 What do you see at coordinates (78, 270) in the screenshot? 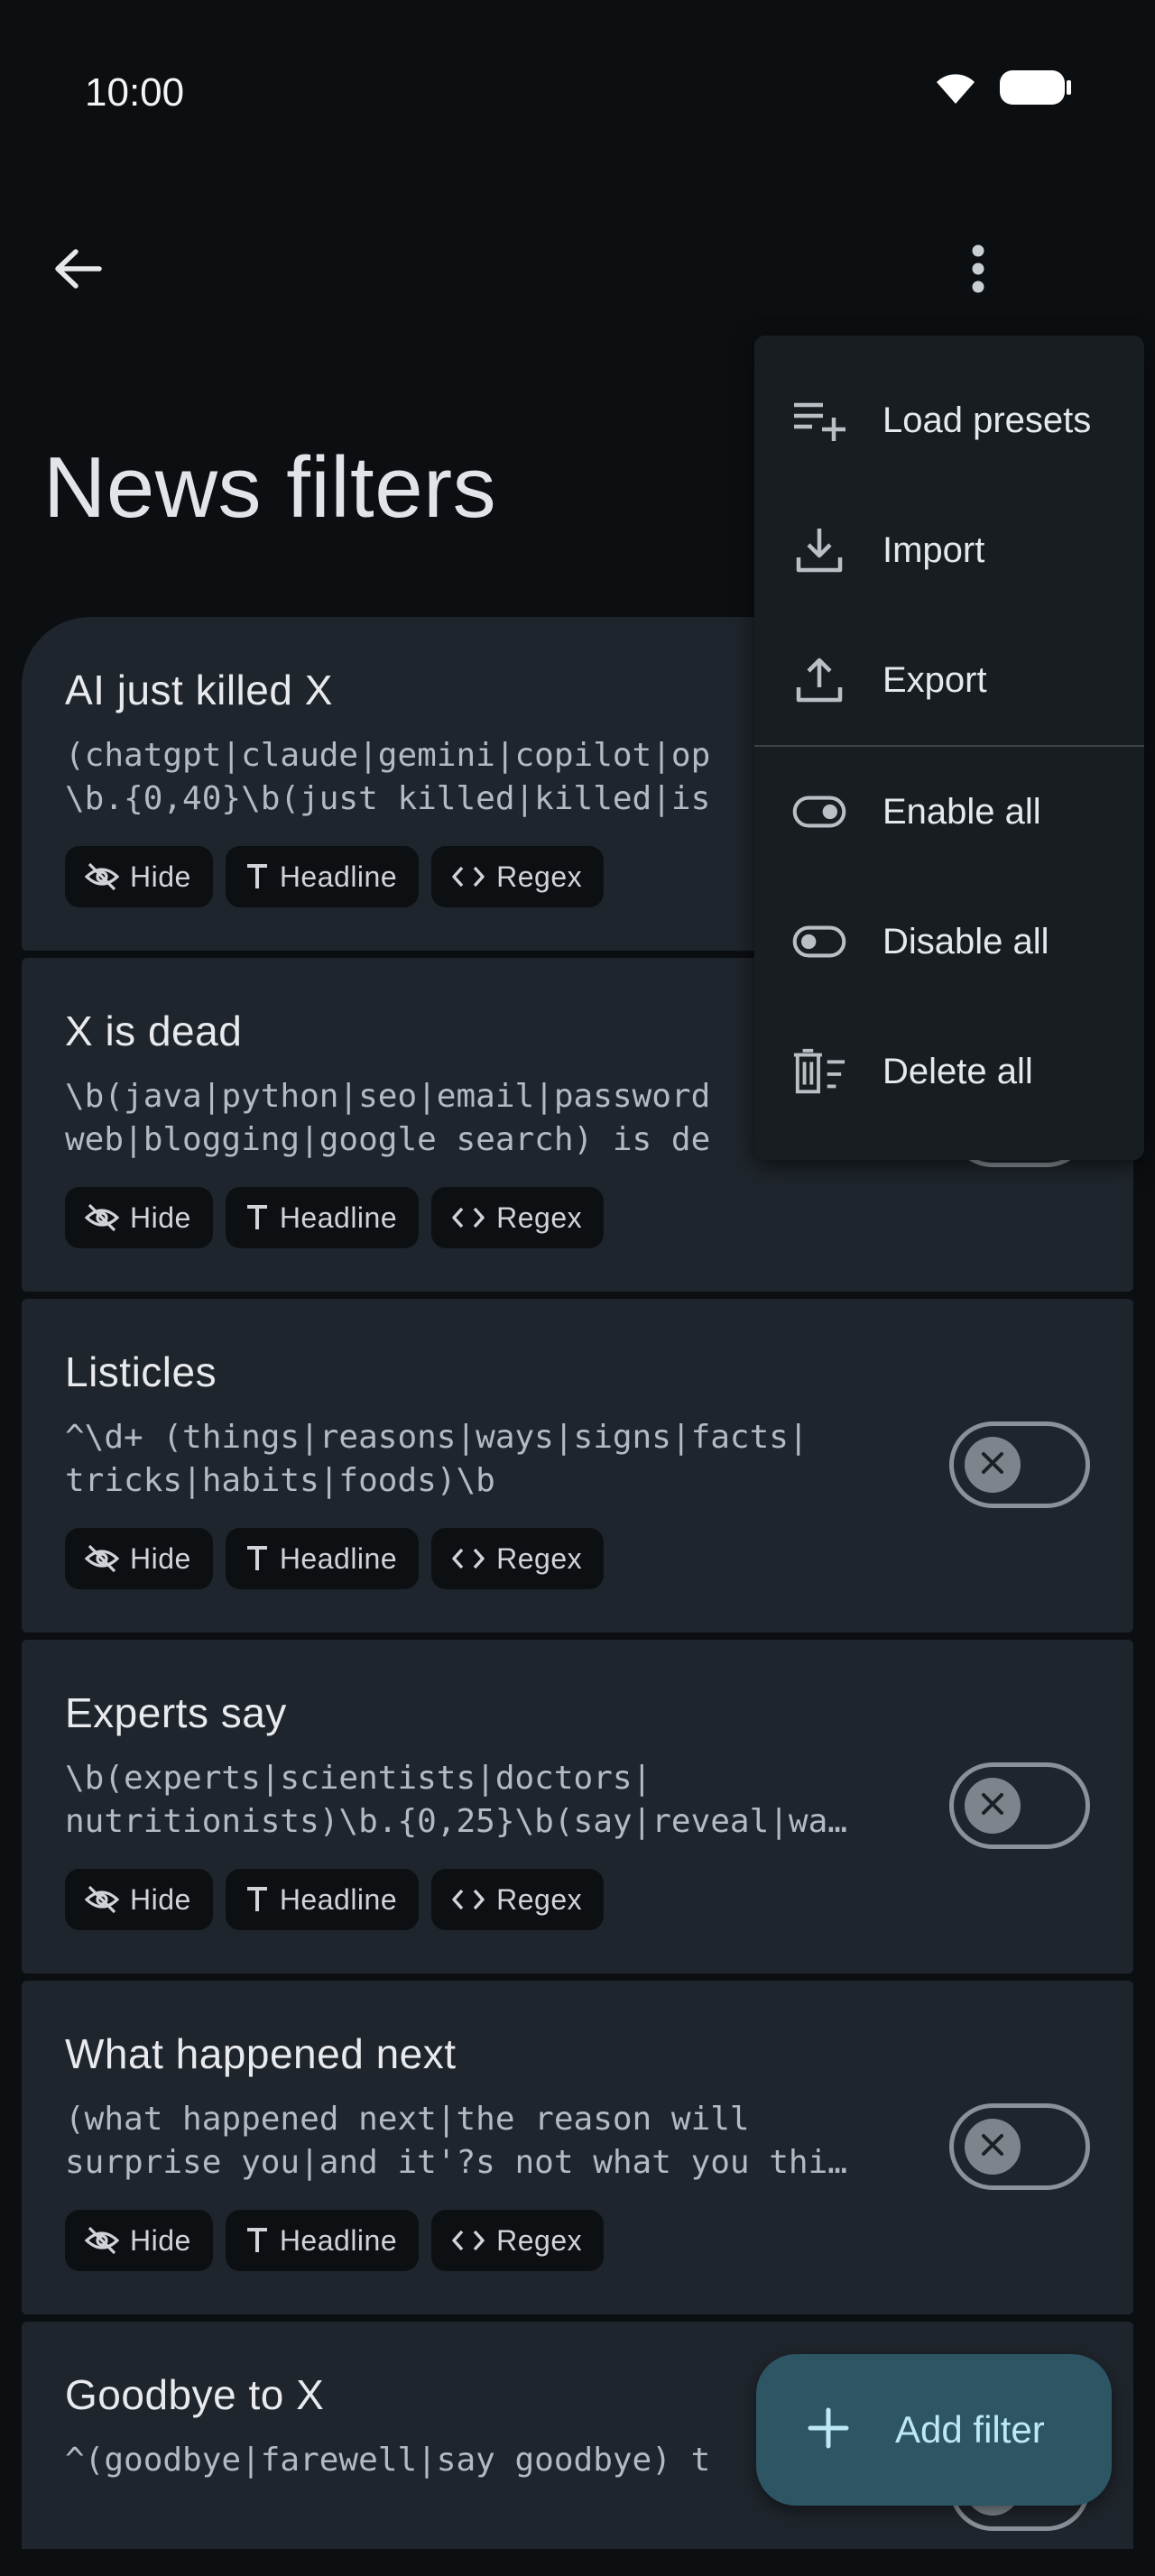
I see `back-button` at bounding box center [78, 270].